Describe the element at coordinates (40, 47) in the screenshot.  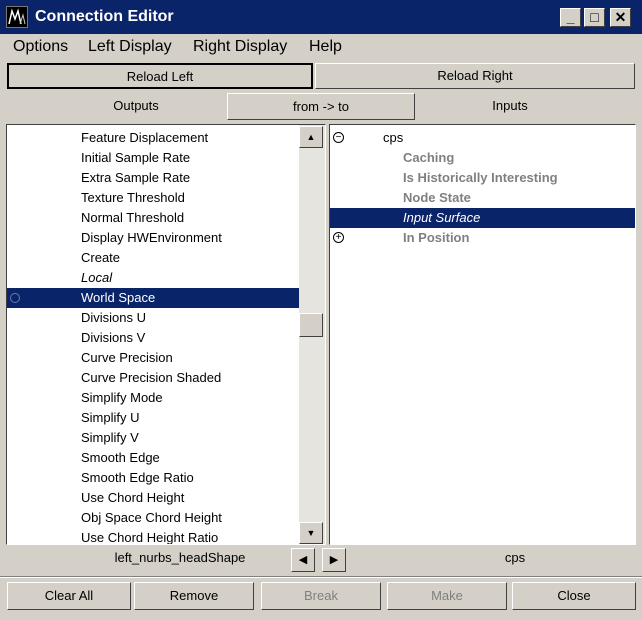
I see `menu-options: Options` at that location.